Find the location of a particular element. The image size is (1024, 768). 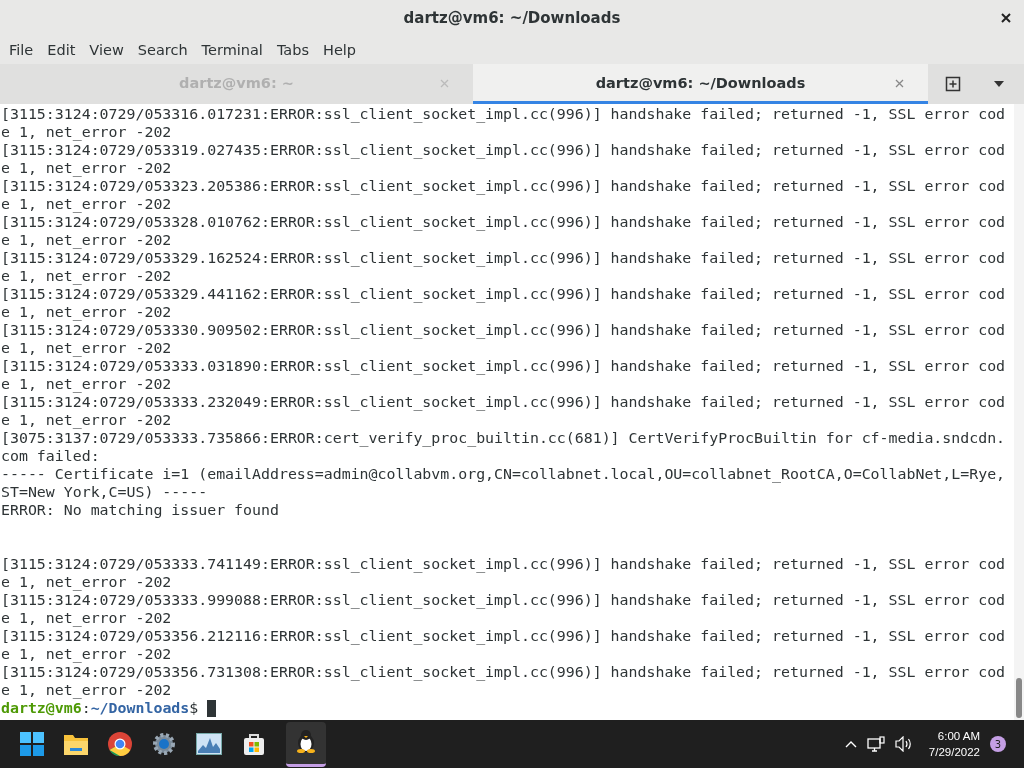

new-tab-icon is located at coordinates (952, 84).